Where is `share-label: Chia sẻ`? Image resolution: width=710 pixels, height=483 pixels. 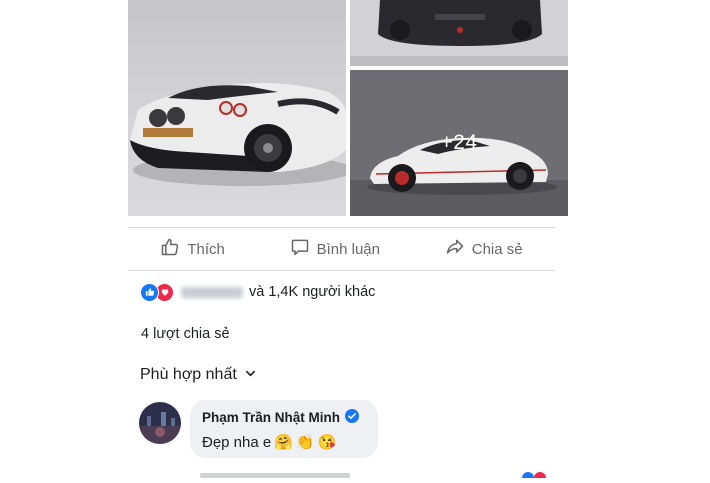 share-label: Chia sẻ is located at coordinates (497, 249).